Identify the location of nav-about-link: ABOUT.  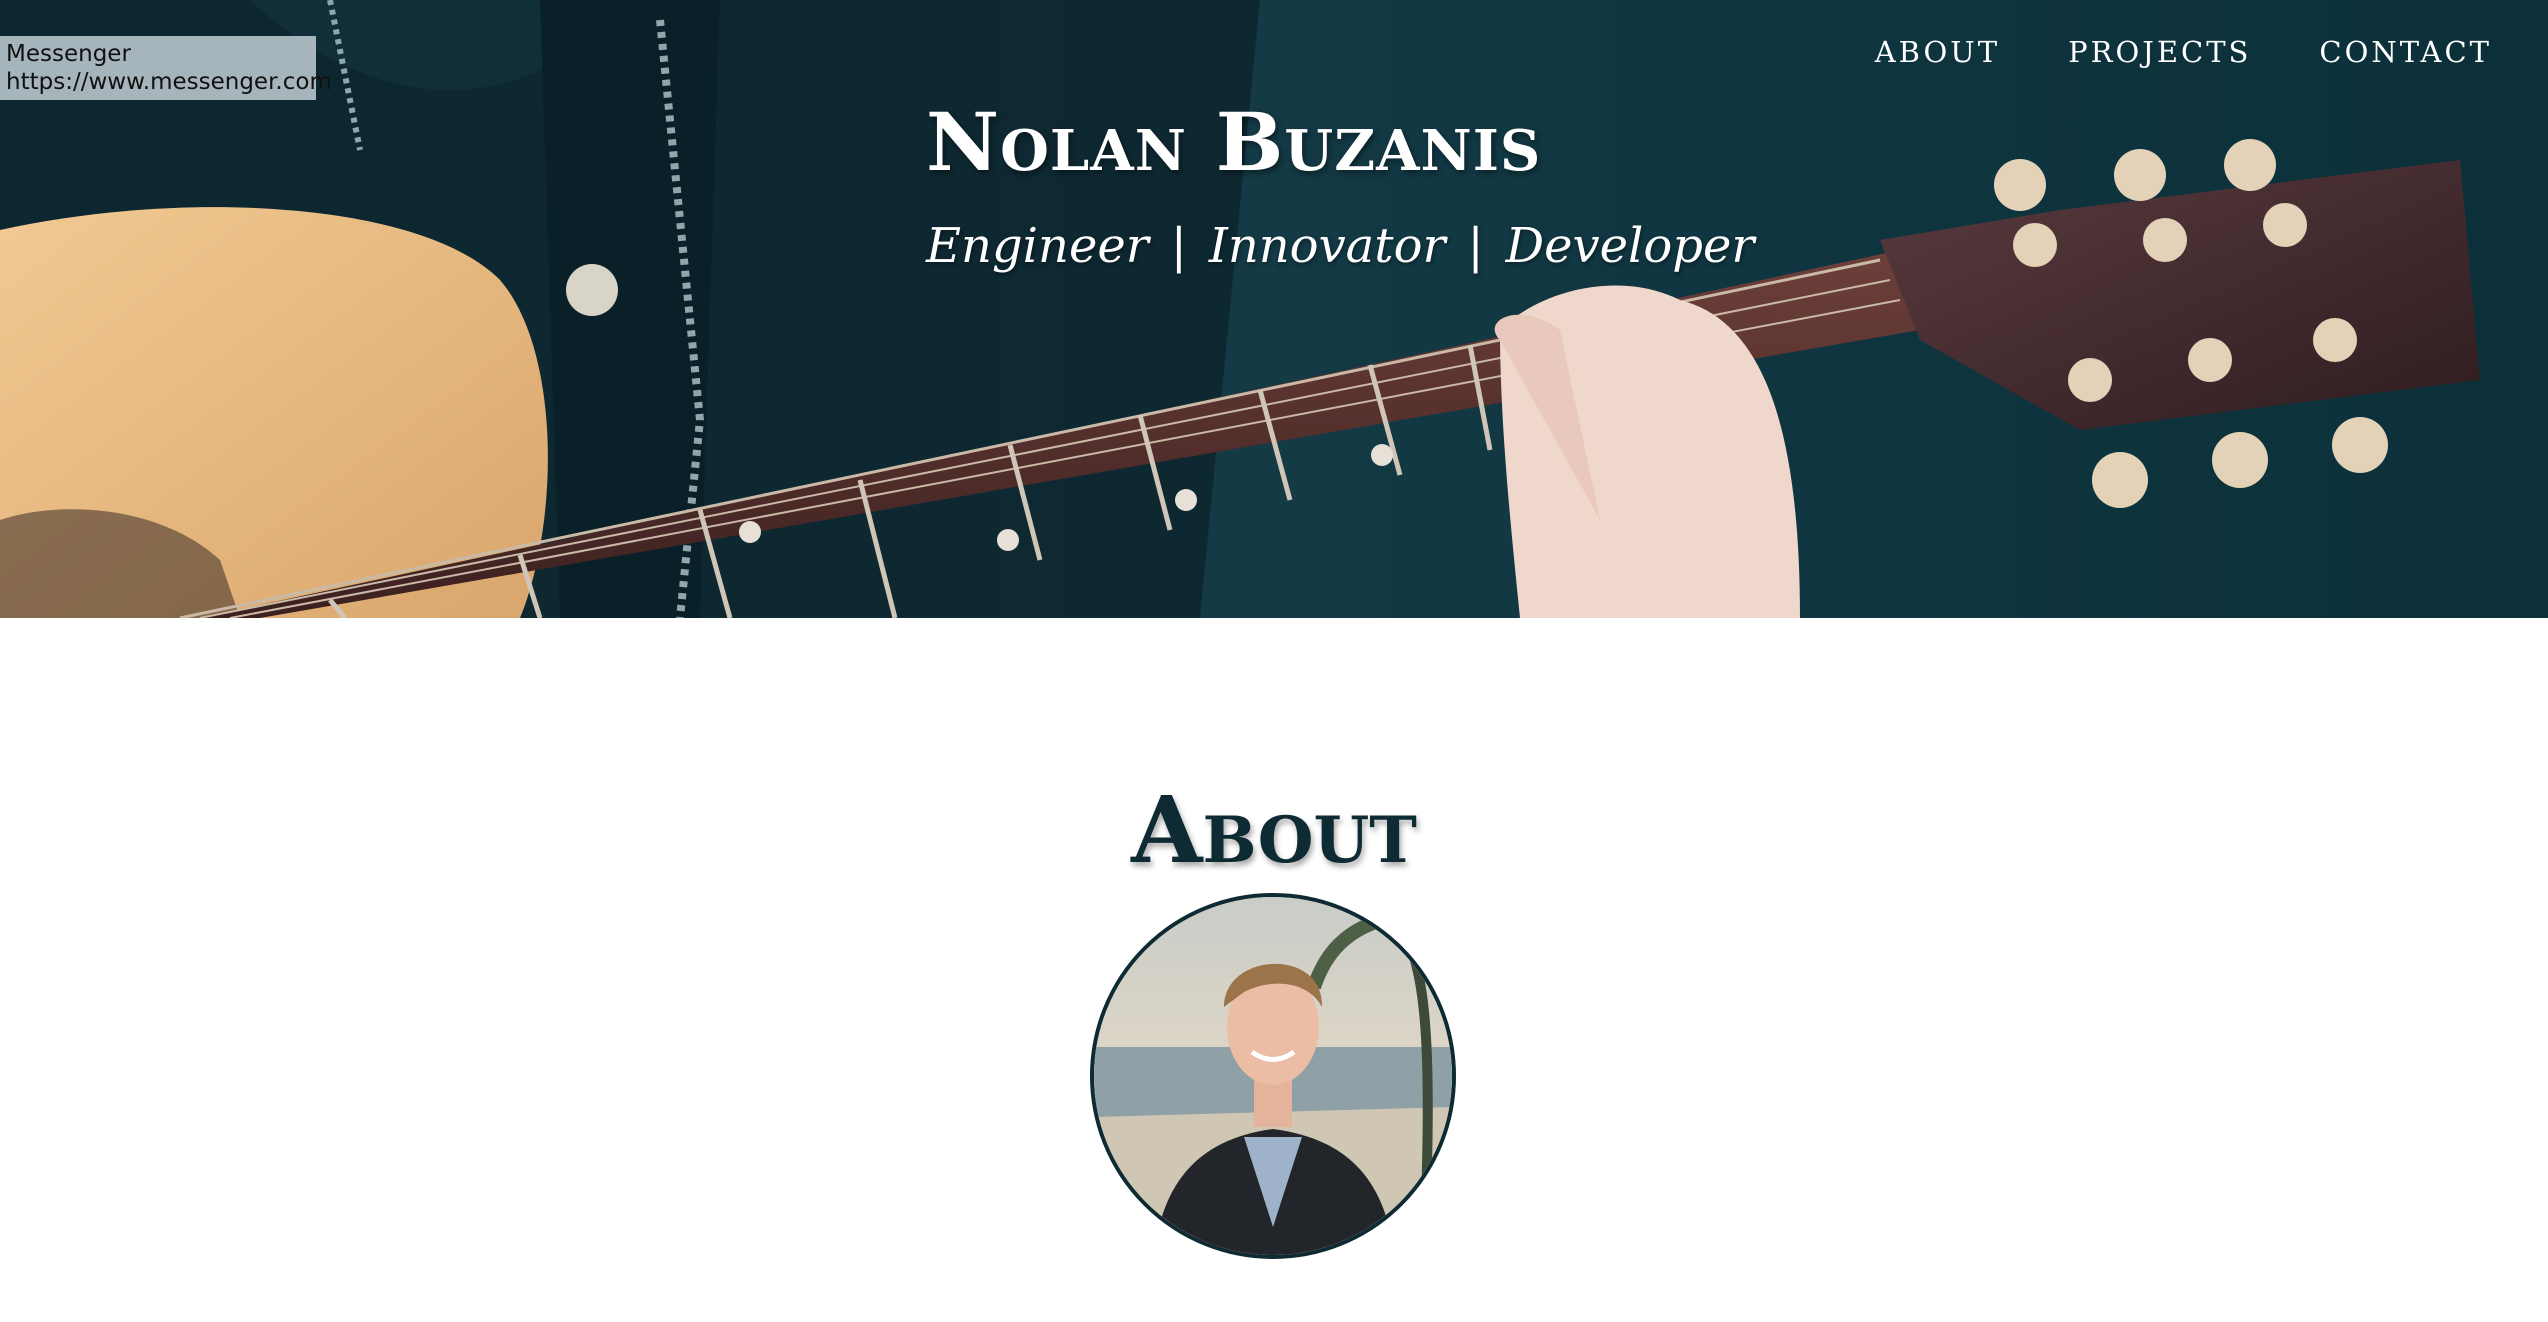
(1937, 52).